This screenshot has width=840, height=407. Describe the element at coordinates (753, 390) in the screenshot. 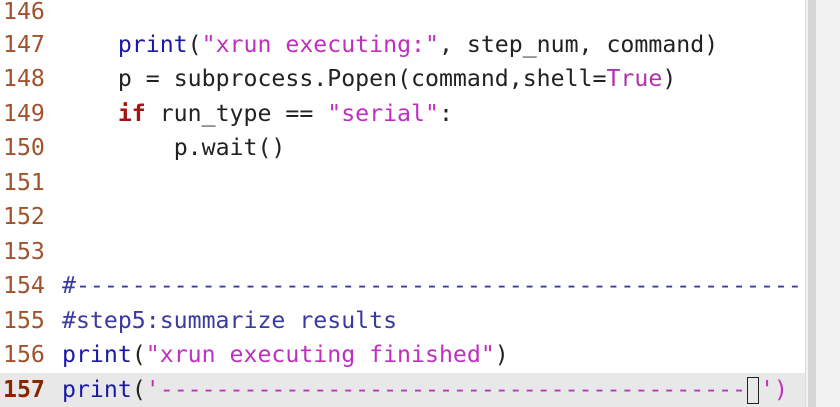

I see `text-cursor` at that location.